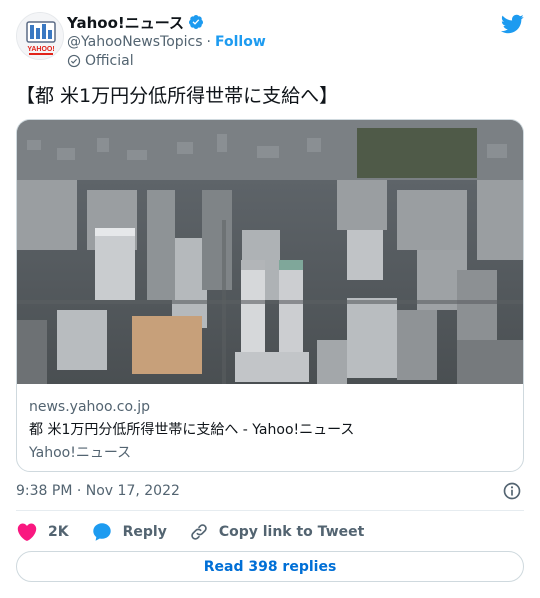 This screenshot has width=540, height=598. What do you see at coordinates (270, 510) in the screenshot?
I see `divider` at bounding box center [270, 510].